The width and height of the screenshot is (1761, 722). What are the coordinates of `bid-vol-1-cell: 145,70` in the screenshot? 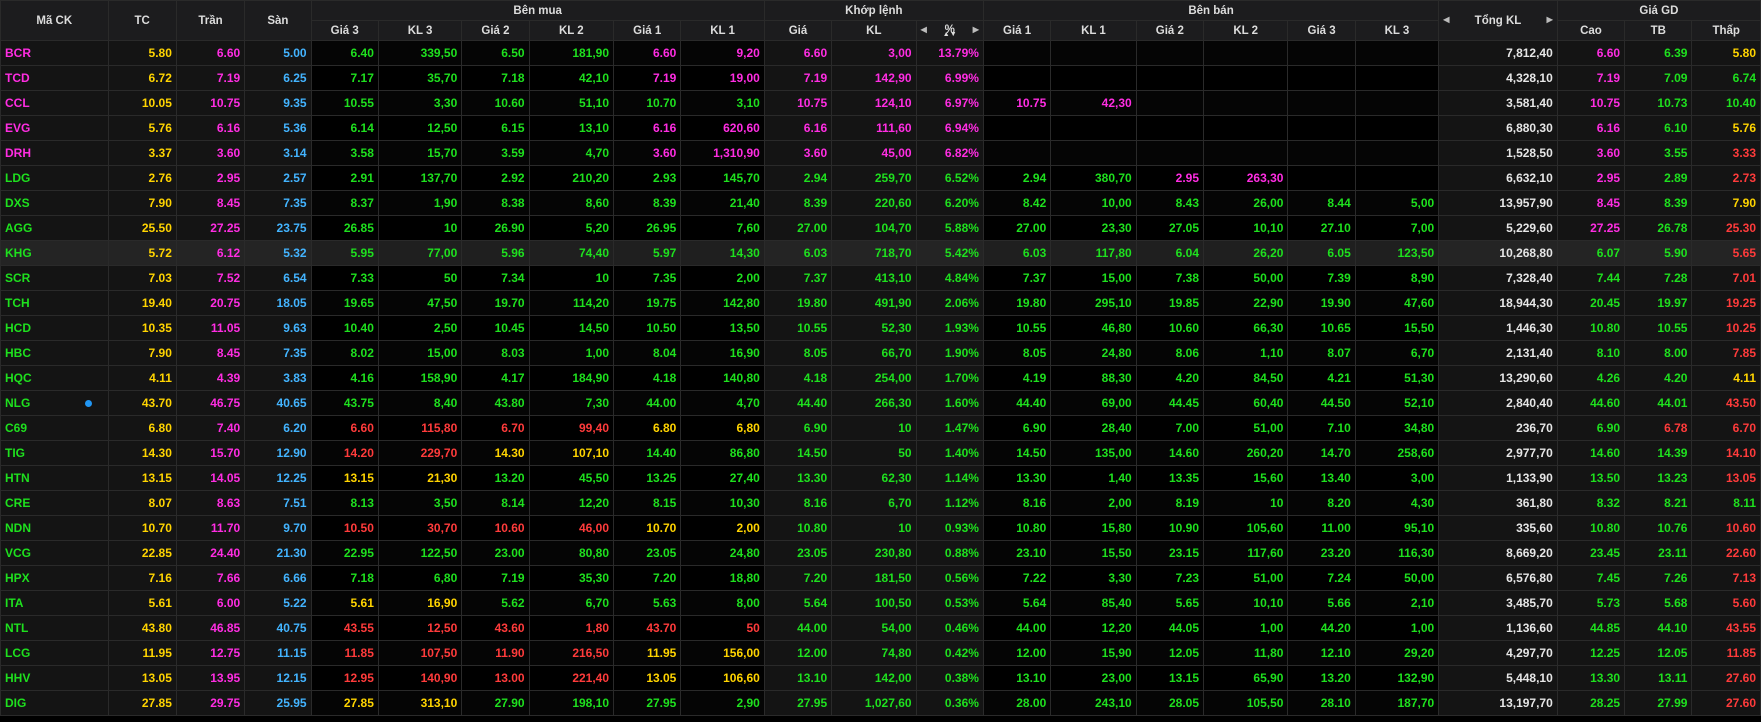 It's located at (722, 178).